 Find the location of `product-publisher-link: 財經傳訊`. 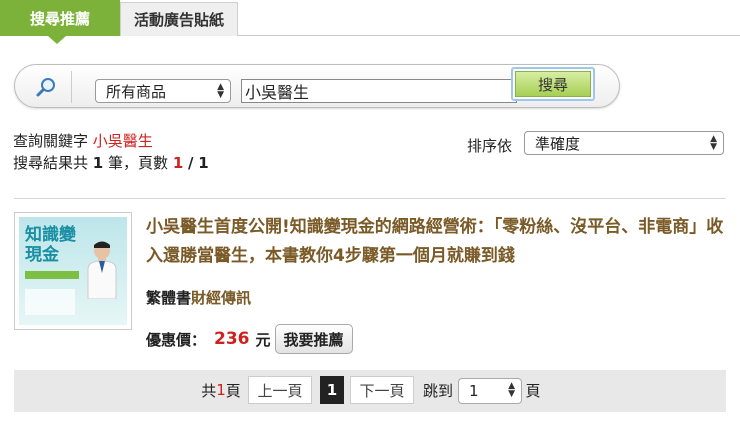

product-publisher-link: 財經傳訊 is located at coordinates (221, 298).